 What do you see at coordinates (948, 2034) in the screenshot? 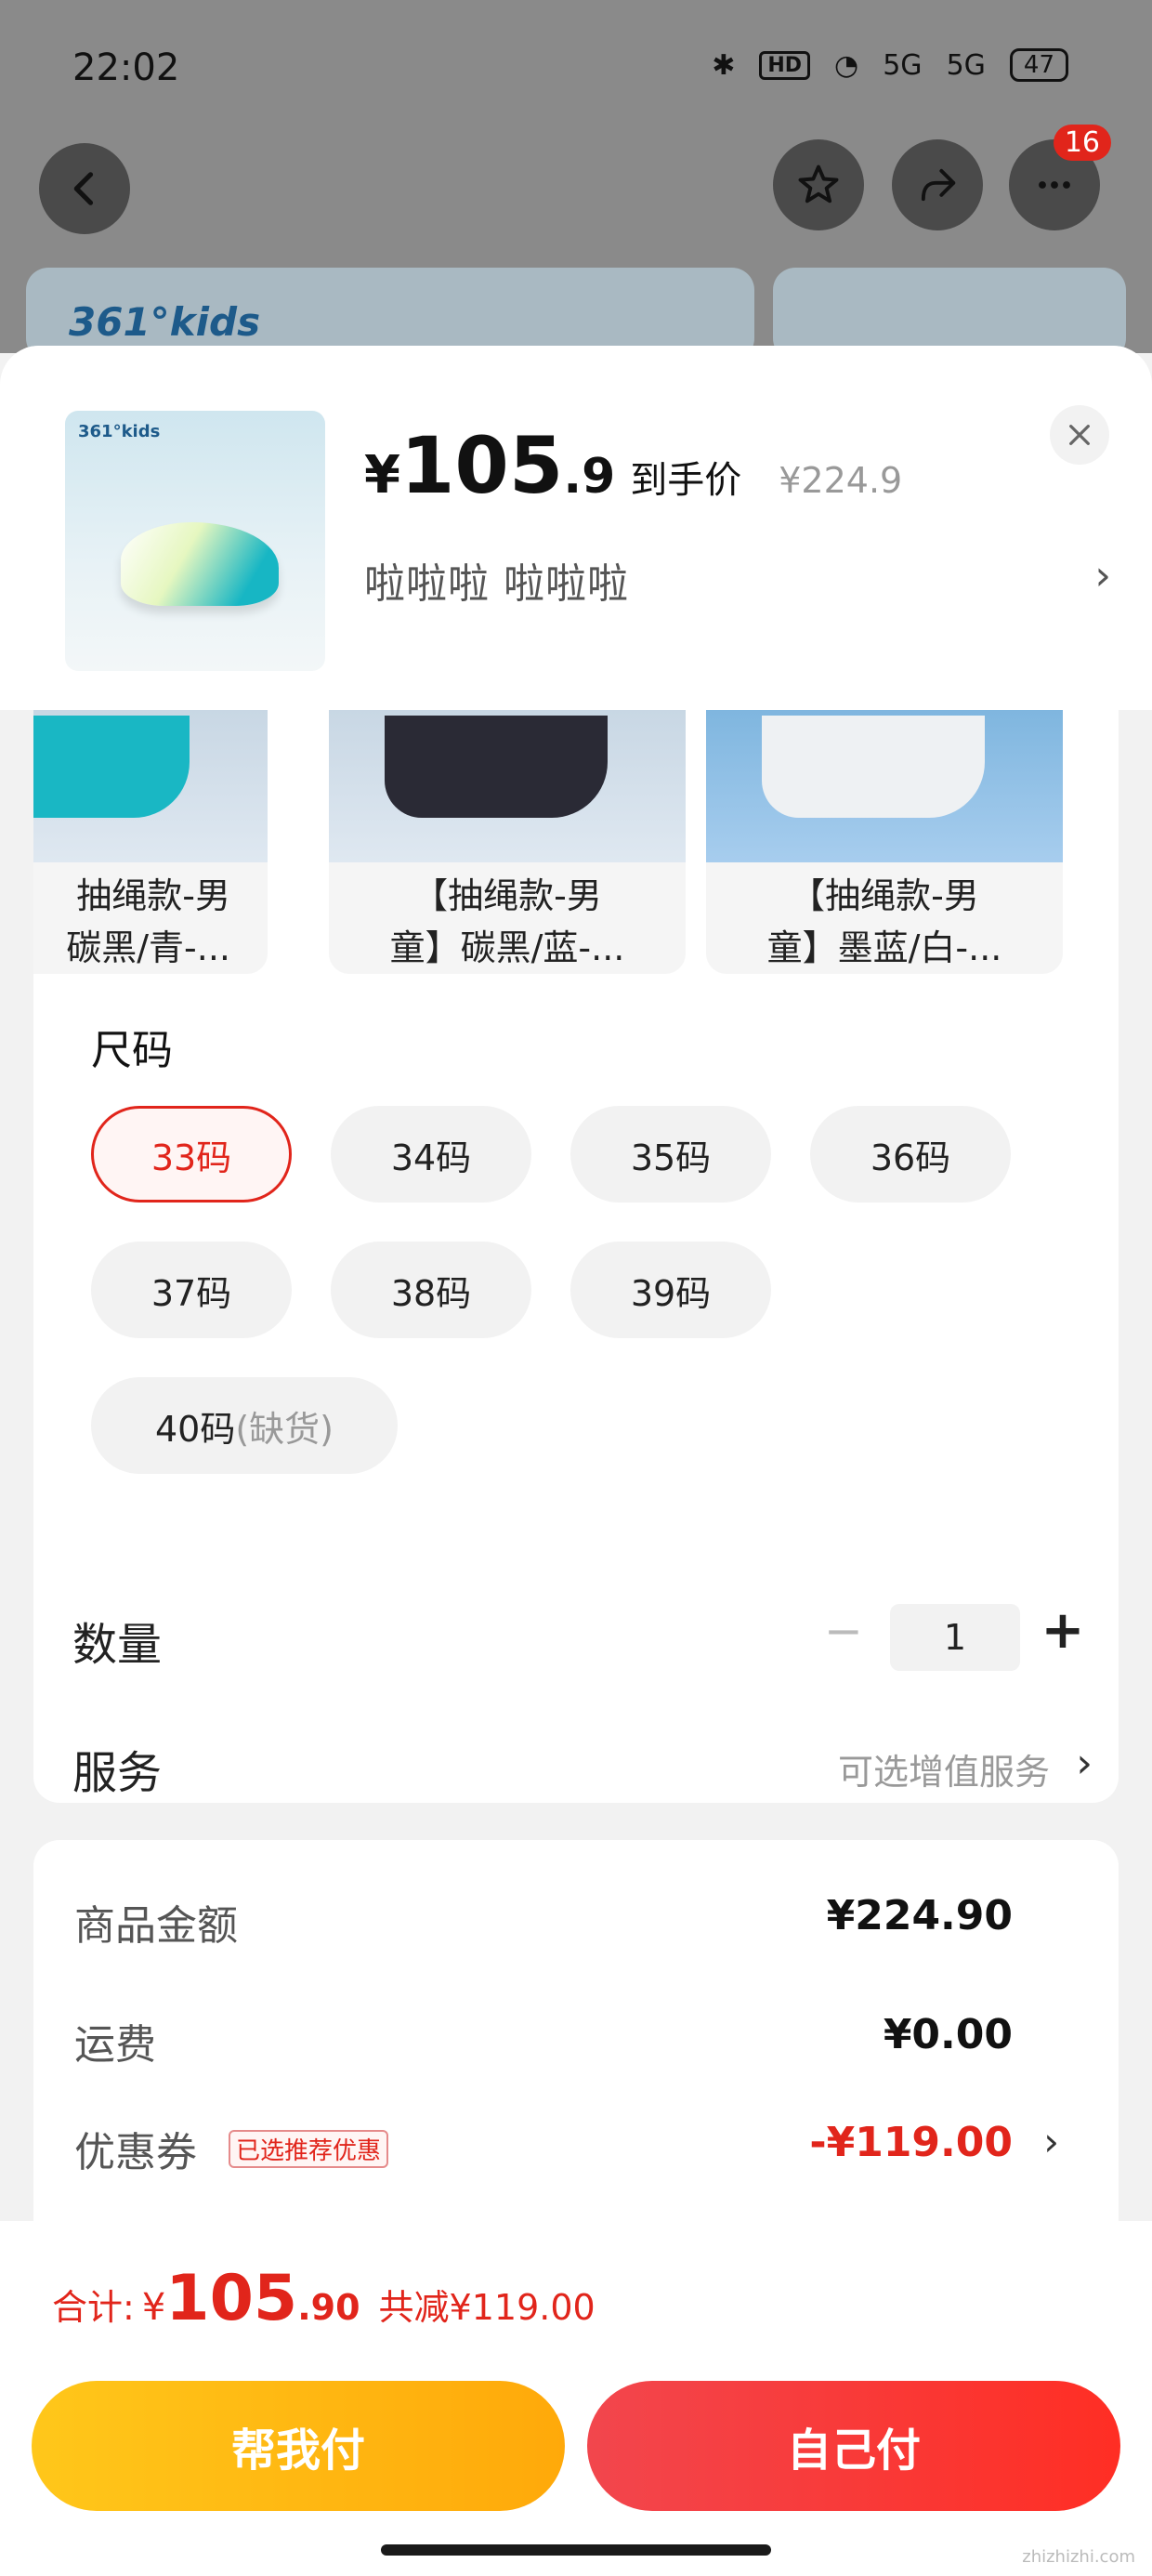
I see `shipping-value: ¥0.00` at bounding box center [948, 2034].